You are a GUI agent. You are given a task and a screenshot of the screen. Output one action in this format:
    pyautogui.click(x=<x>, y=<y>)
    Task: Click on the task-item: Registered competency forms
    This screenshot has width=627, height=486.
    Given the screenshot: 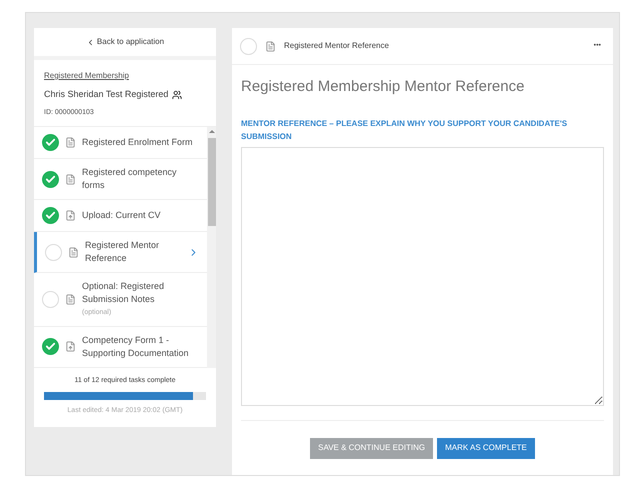 What is the action you would take?
    pyautogui.click(x=120, y=179)
    